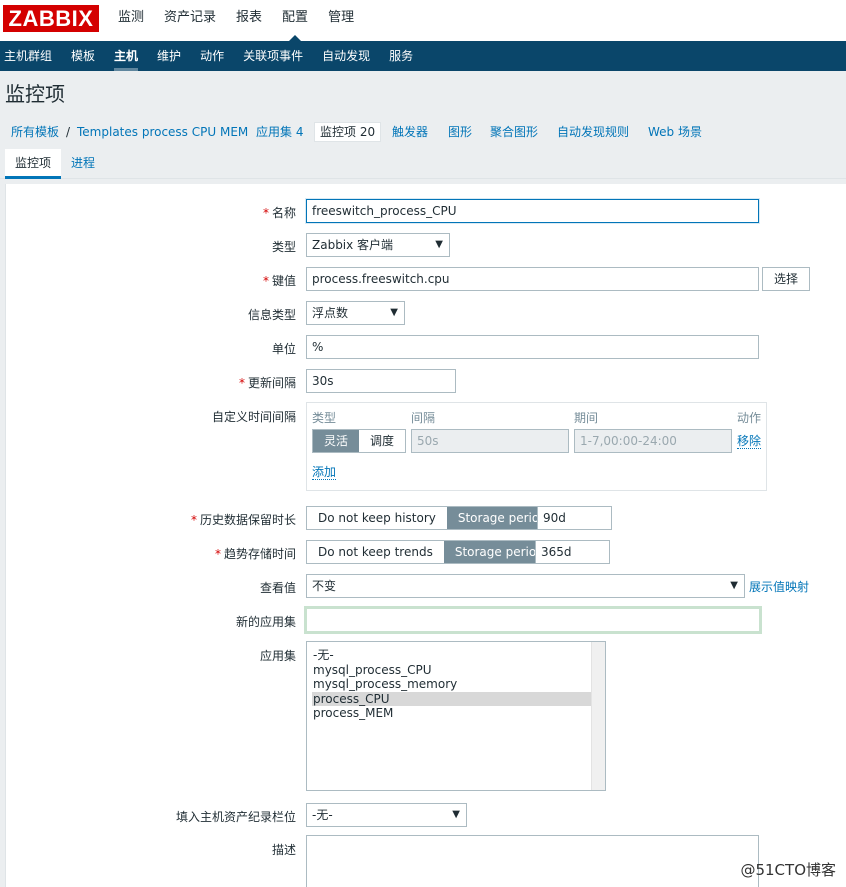  What do you see at coordinates (386, 815) in the screenshot?
I see `inventory-select: -无- ▼` at bounding box center [386, 815].